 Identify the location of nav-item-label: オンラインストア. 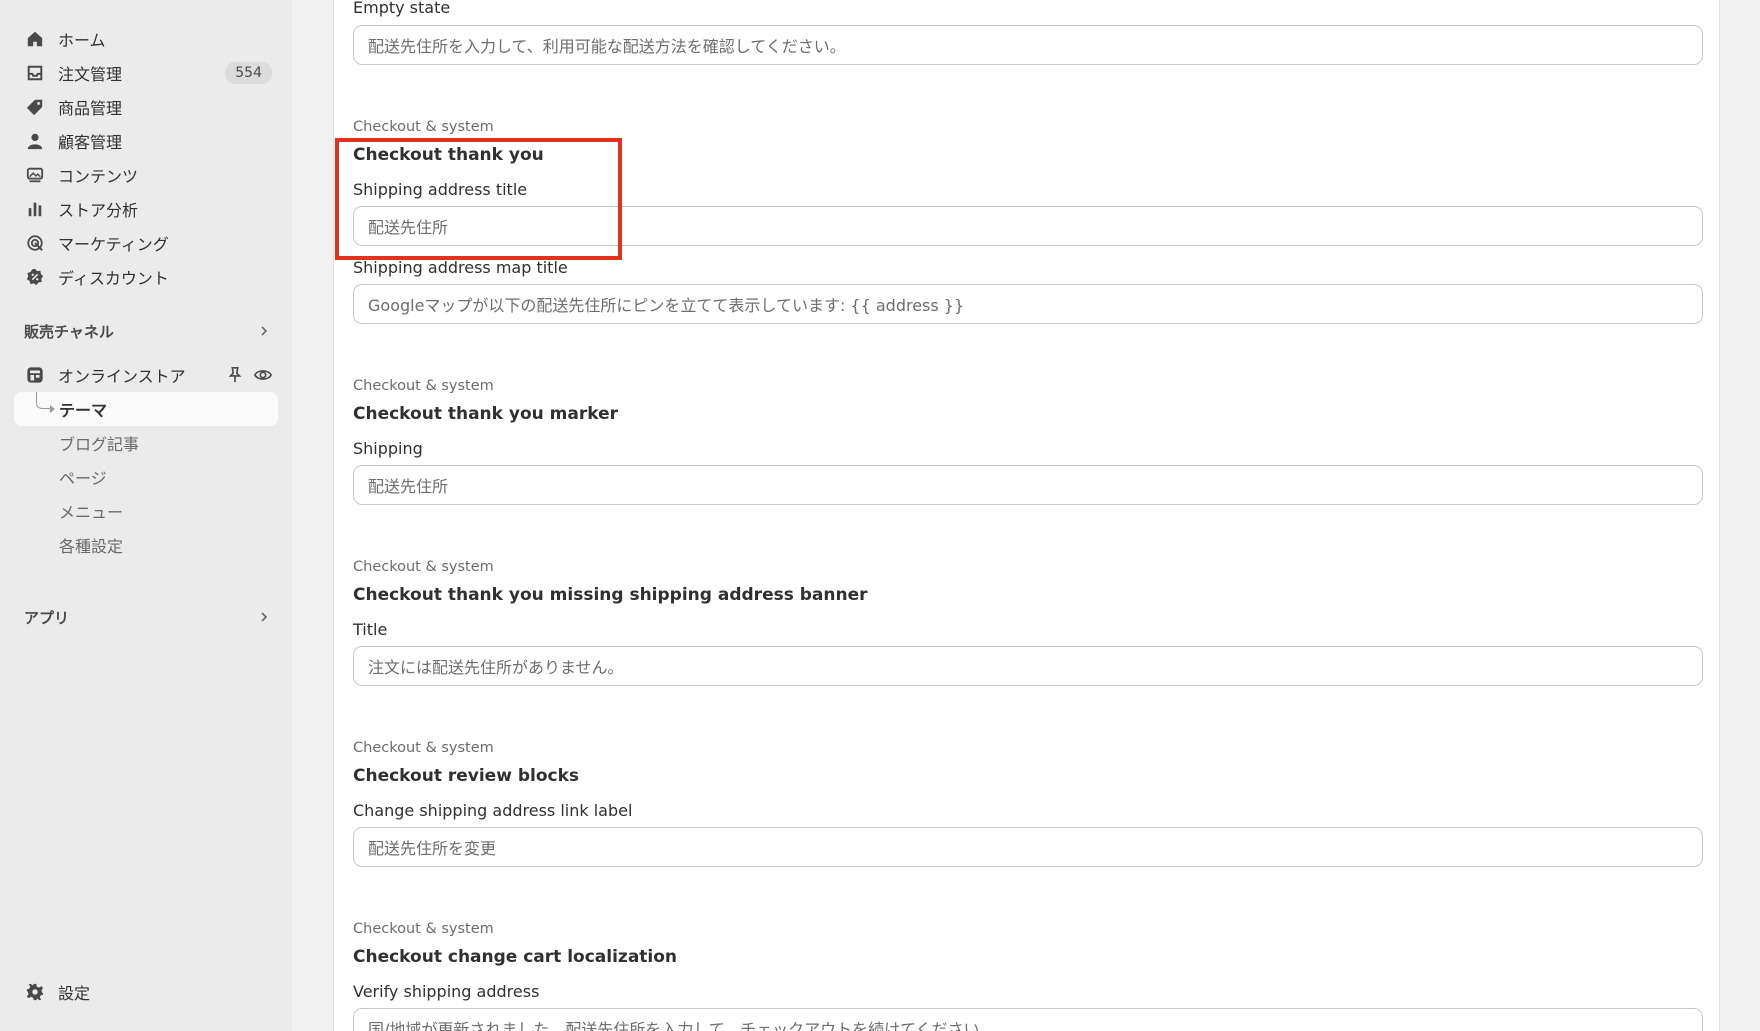
(122, 376).